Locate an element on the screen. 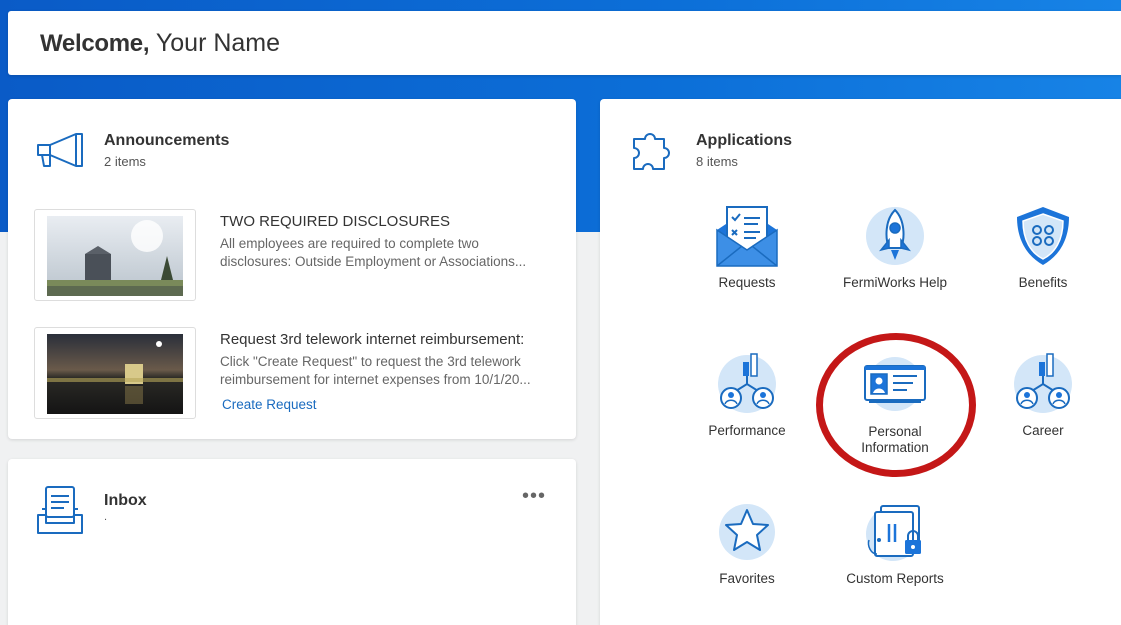 This screenshot has width=1121, height=625. app-requests: Requests is located at coordinates (747, 247).